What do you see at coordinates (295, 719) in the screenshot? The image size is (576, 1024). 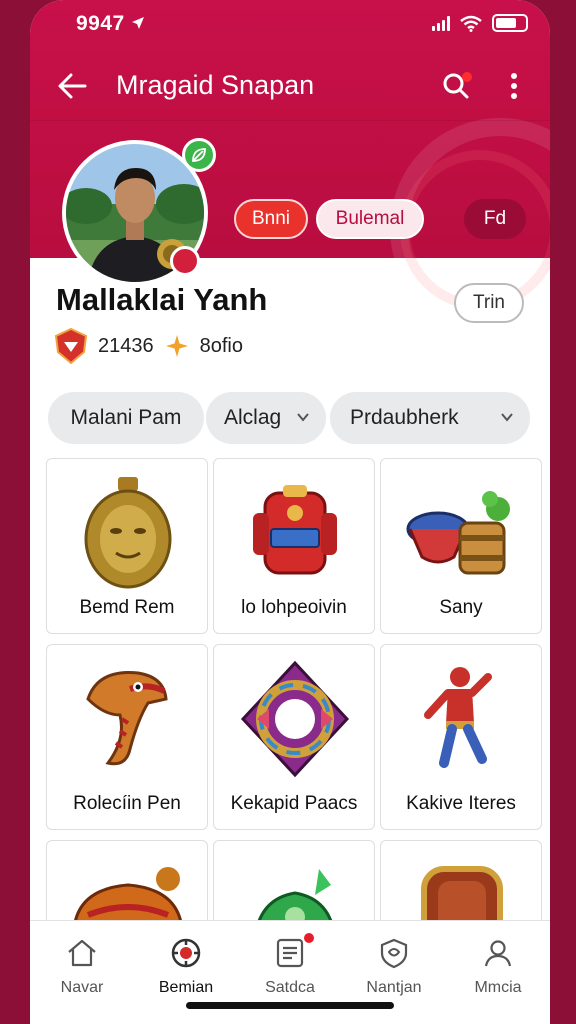 I see `gem-ring-icon` at bounding box center [295, 719].